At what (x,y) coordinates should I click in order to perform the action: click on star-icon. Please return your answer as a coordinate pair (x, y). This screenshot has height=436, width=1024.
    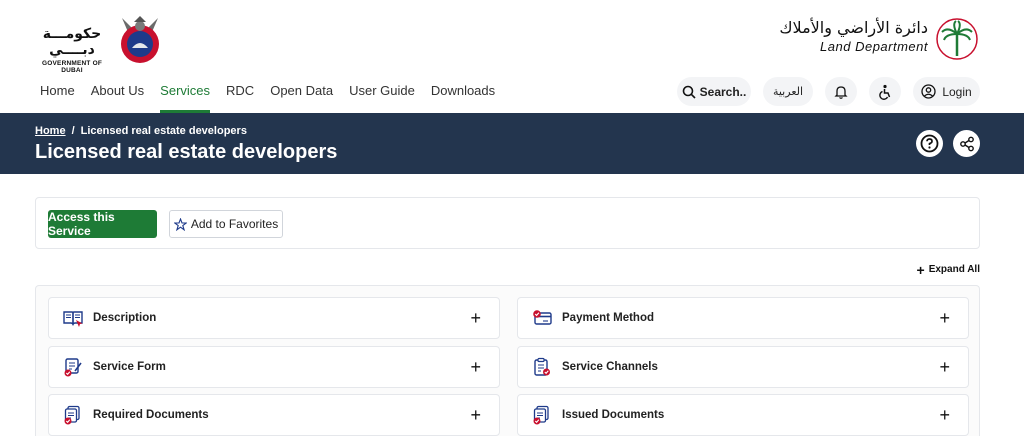
    Looking at the image, I should click on (180, 224).